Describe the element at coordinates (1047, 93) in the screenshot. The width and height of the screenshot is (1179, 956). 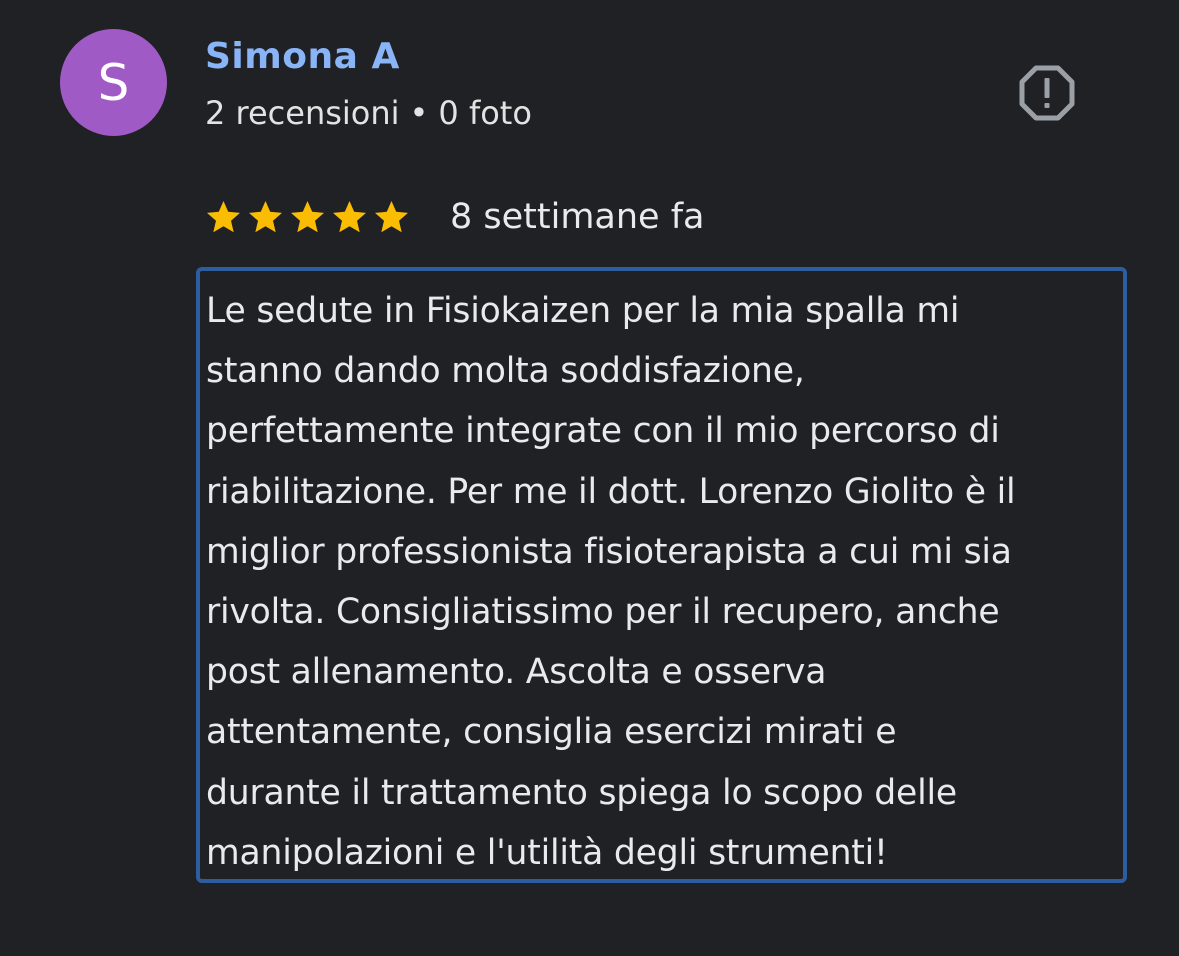
I see `report-icon` at that location.